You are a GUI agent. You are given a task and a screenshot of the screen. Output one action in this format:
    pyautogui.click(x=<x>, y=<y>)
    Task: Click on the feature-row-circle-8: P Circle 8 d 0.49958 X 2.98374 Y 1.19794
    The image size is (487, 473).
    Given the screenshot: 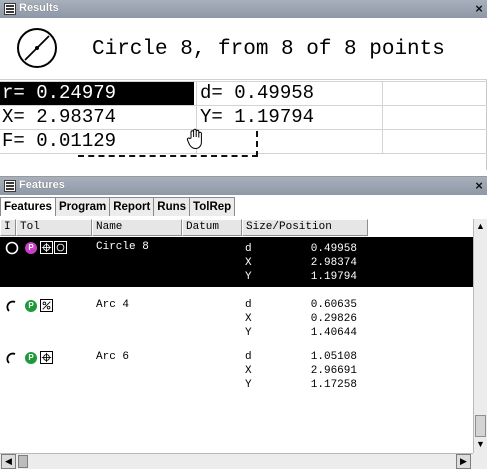 What is the action you would take?
    pyautogui.click(x=236, y=262)
    